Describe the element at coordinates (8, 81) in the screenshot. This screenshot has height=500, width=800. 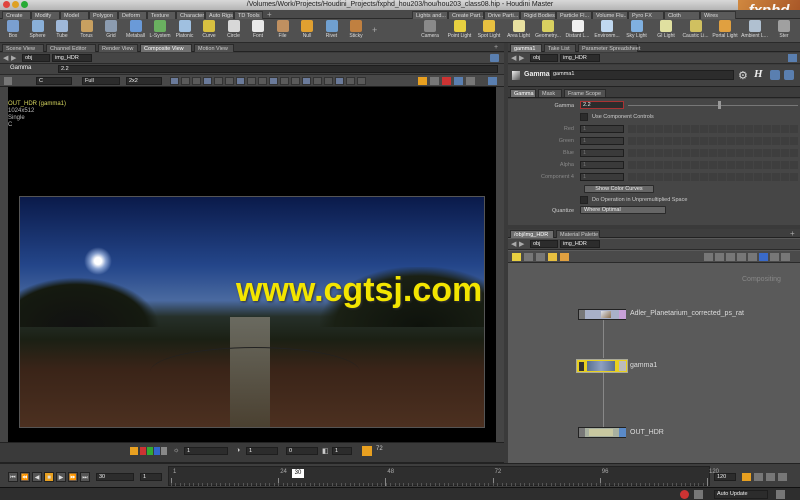
I see `image-icon` at that location.